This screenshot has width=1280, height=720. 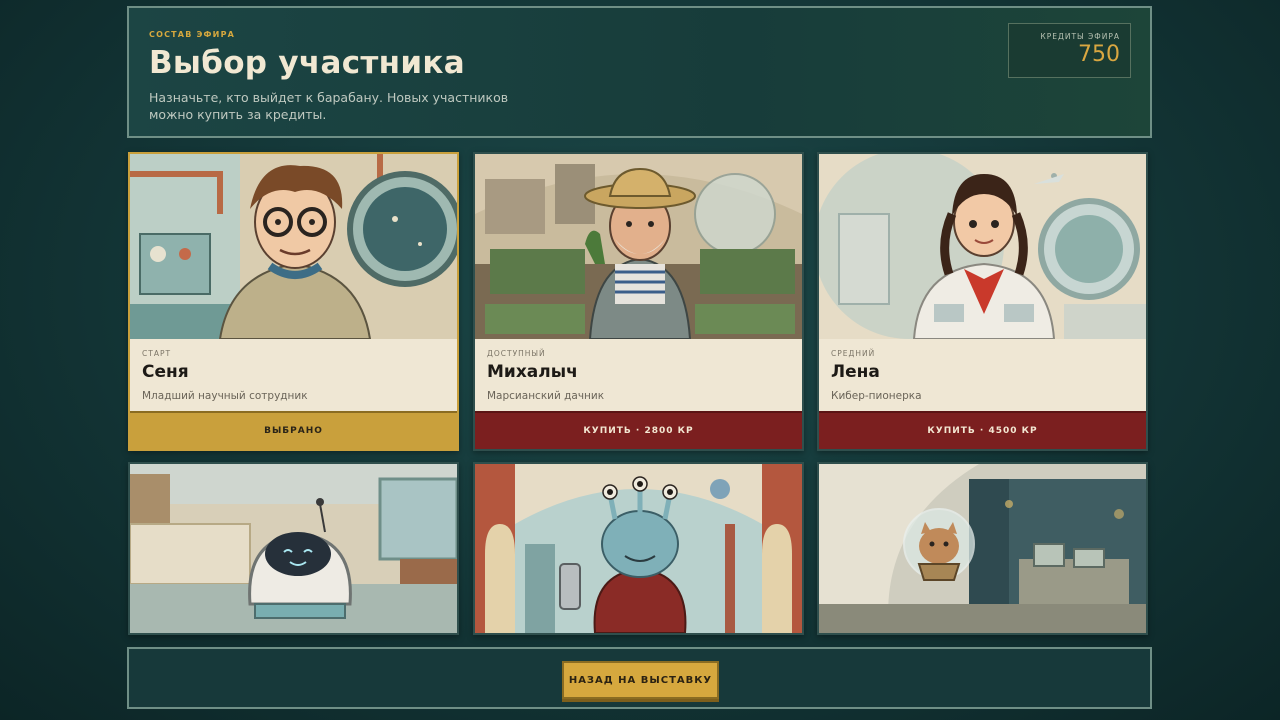 What do you see at coordinates (293, 246) in the screenshot?
I see `scientist-portrait` at bounding box center [293, 246].